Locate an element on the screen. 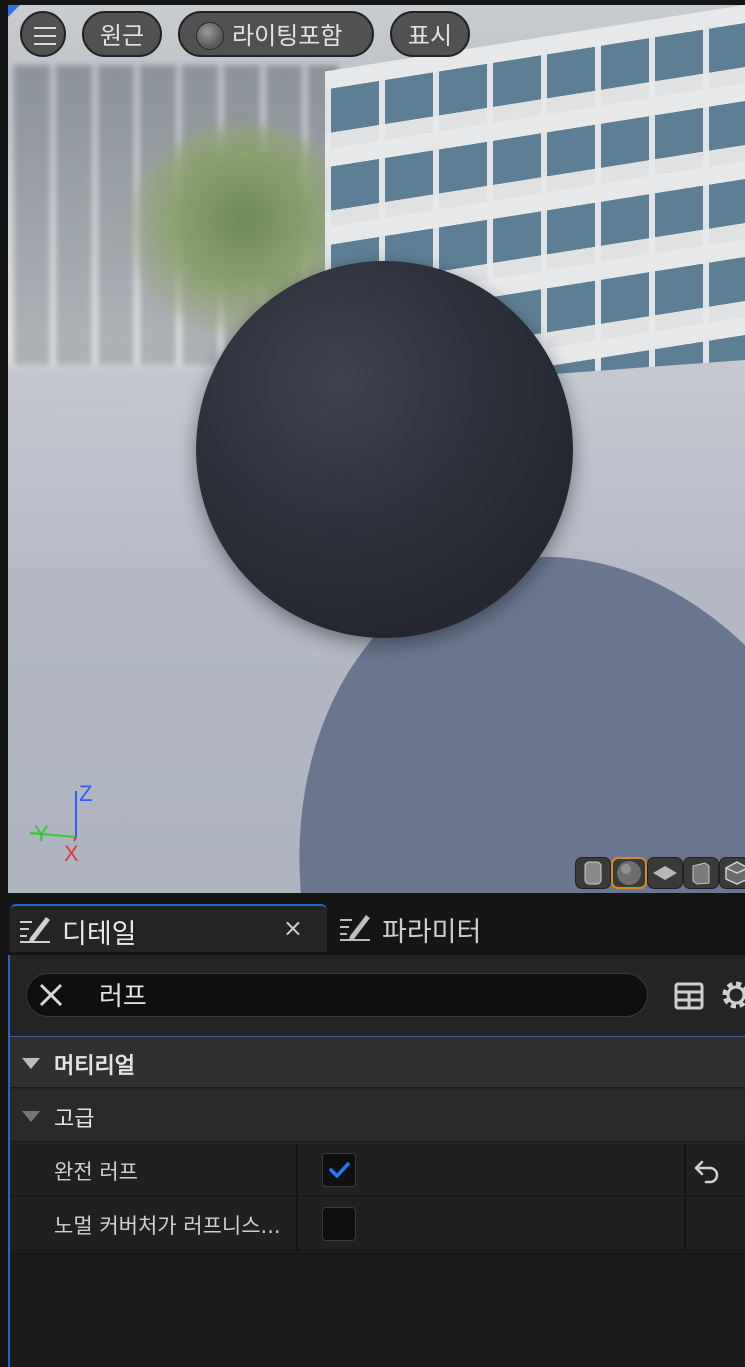 This screenshot has height=1367, width=745. reset-to-default-icon is located at coordinates (707, 1170).